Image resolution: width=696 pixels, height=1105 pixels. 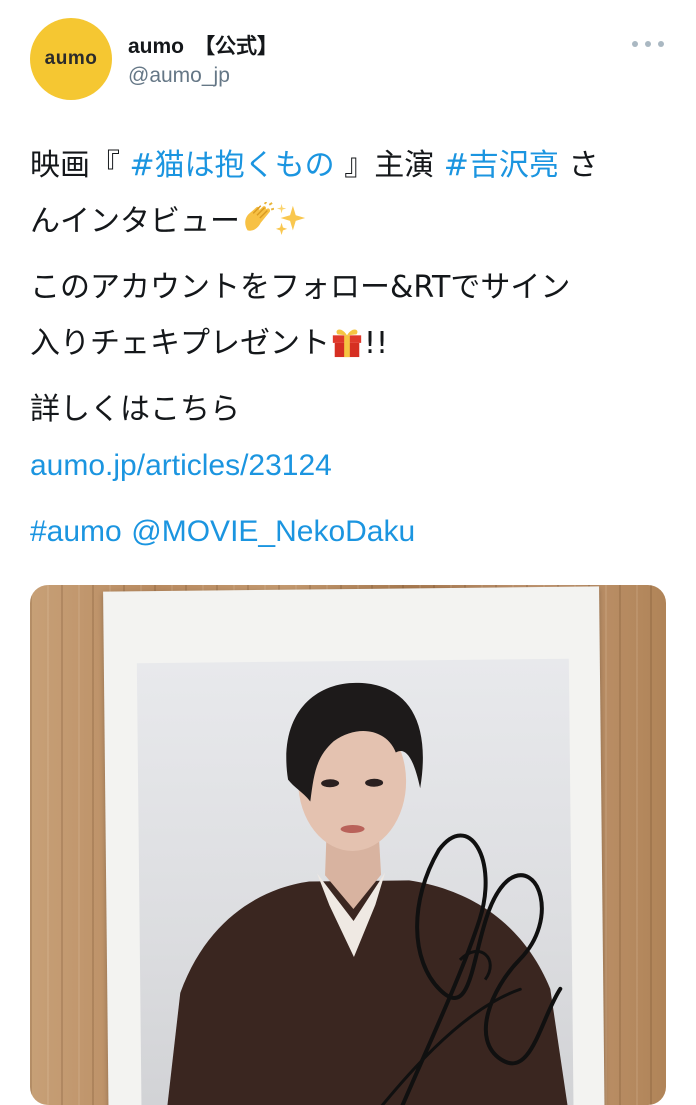 I want to click on hashtag-aumo-link: #aumo, so click(x=76, y=531).